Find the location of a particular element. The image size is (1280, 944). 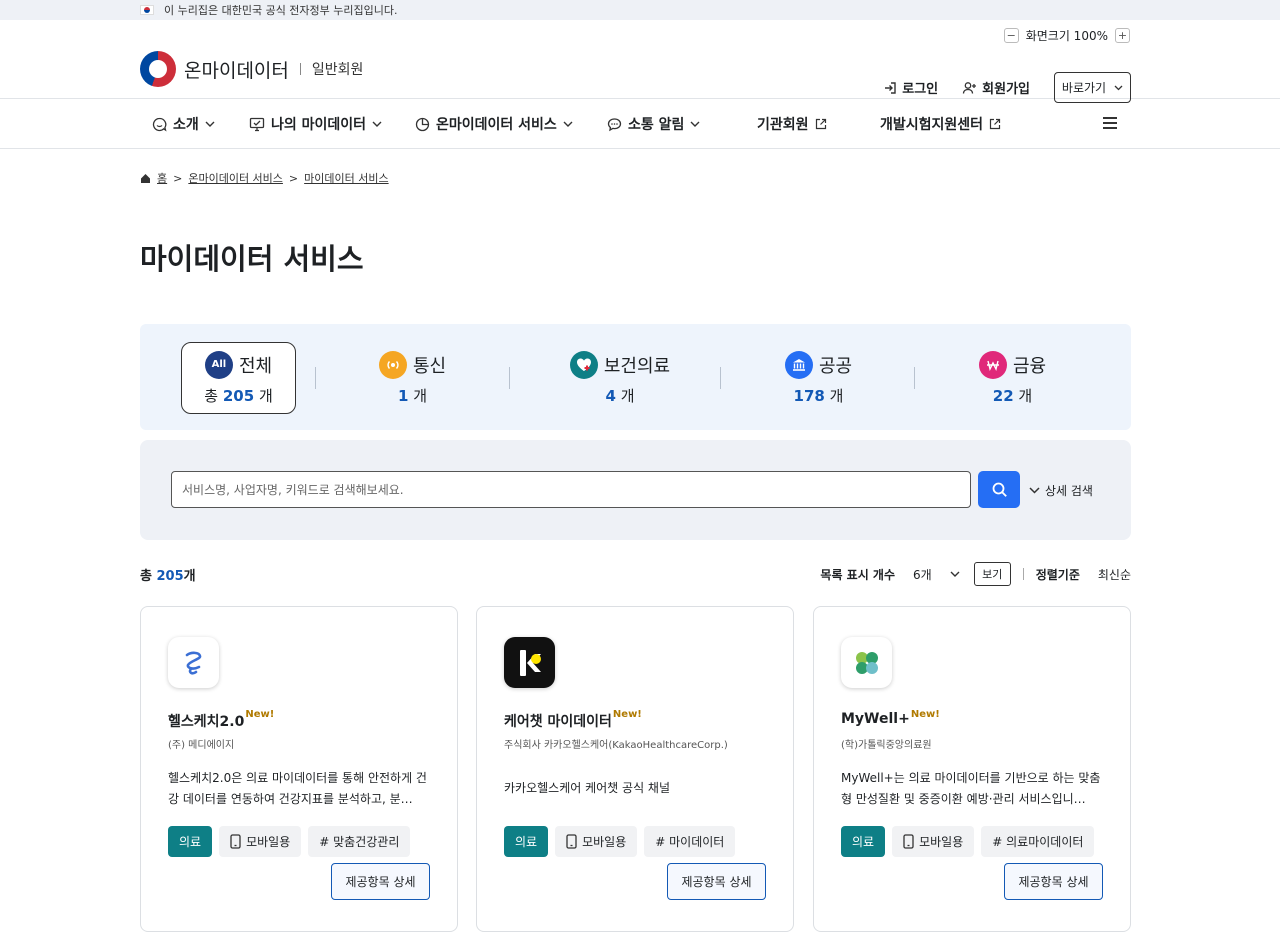

nav-label: 소통 알림 is located at coordinates (656, 125).